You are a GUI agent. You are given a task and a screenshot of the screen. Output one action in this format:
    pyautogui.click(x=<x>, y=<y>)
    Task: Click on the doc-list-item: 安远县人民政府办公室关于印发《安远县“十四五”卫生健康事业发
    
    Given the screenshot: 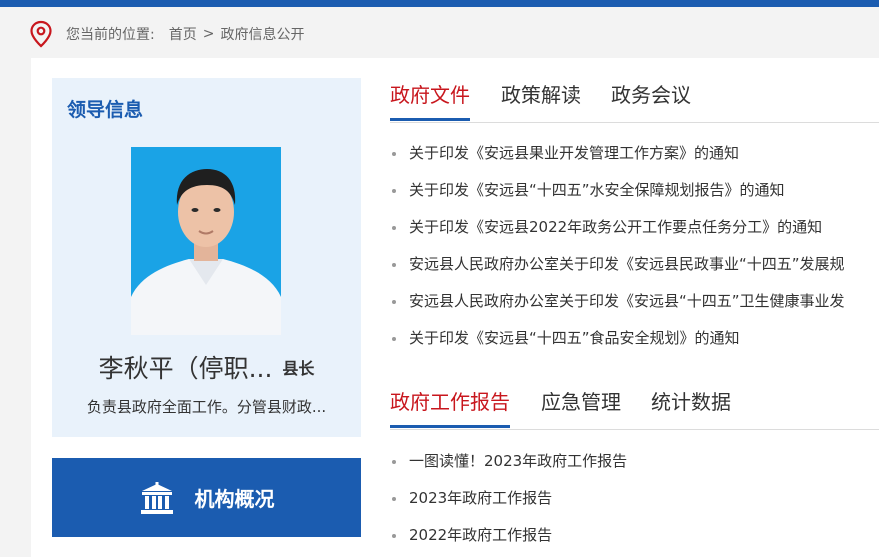 What is the action you would take?
    pyautogui.click(x=634, y=308)
    